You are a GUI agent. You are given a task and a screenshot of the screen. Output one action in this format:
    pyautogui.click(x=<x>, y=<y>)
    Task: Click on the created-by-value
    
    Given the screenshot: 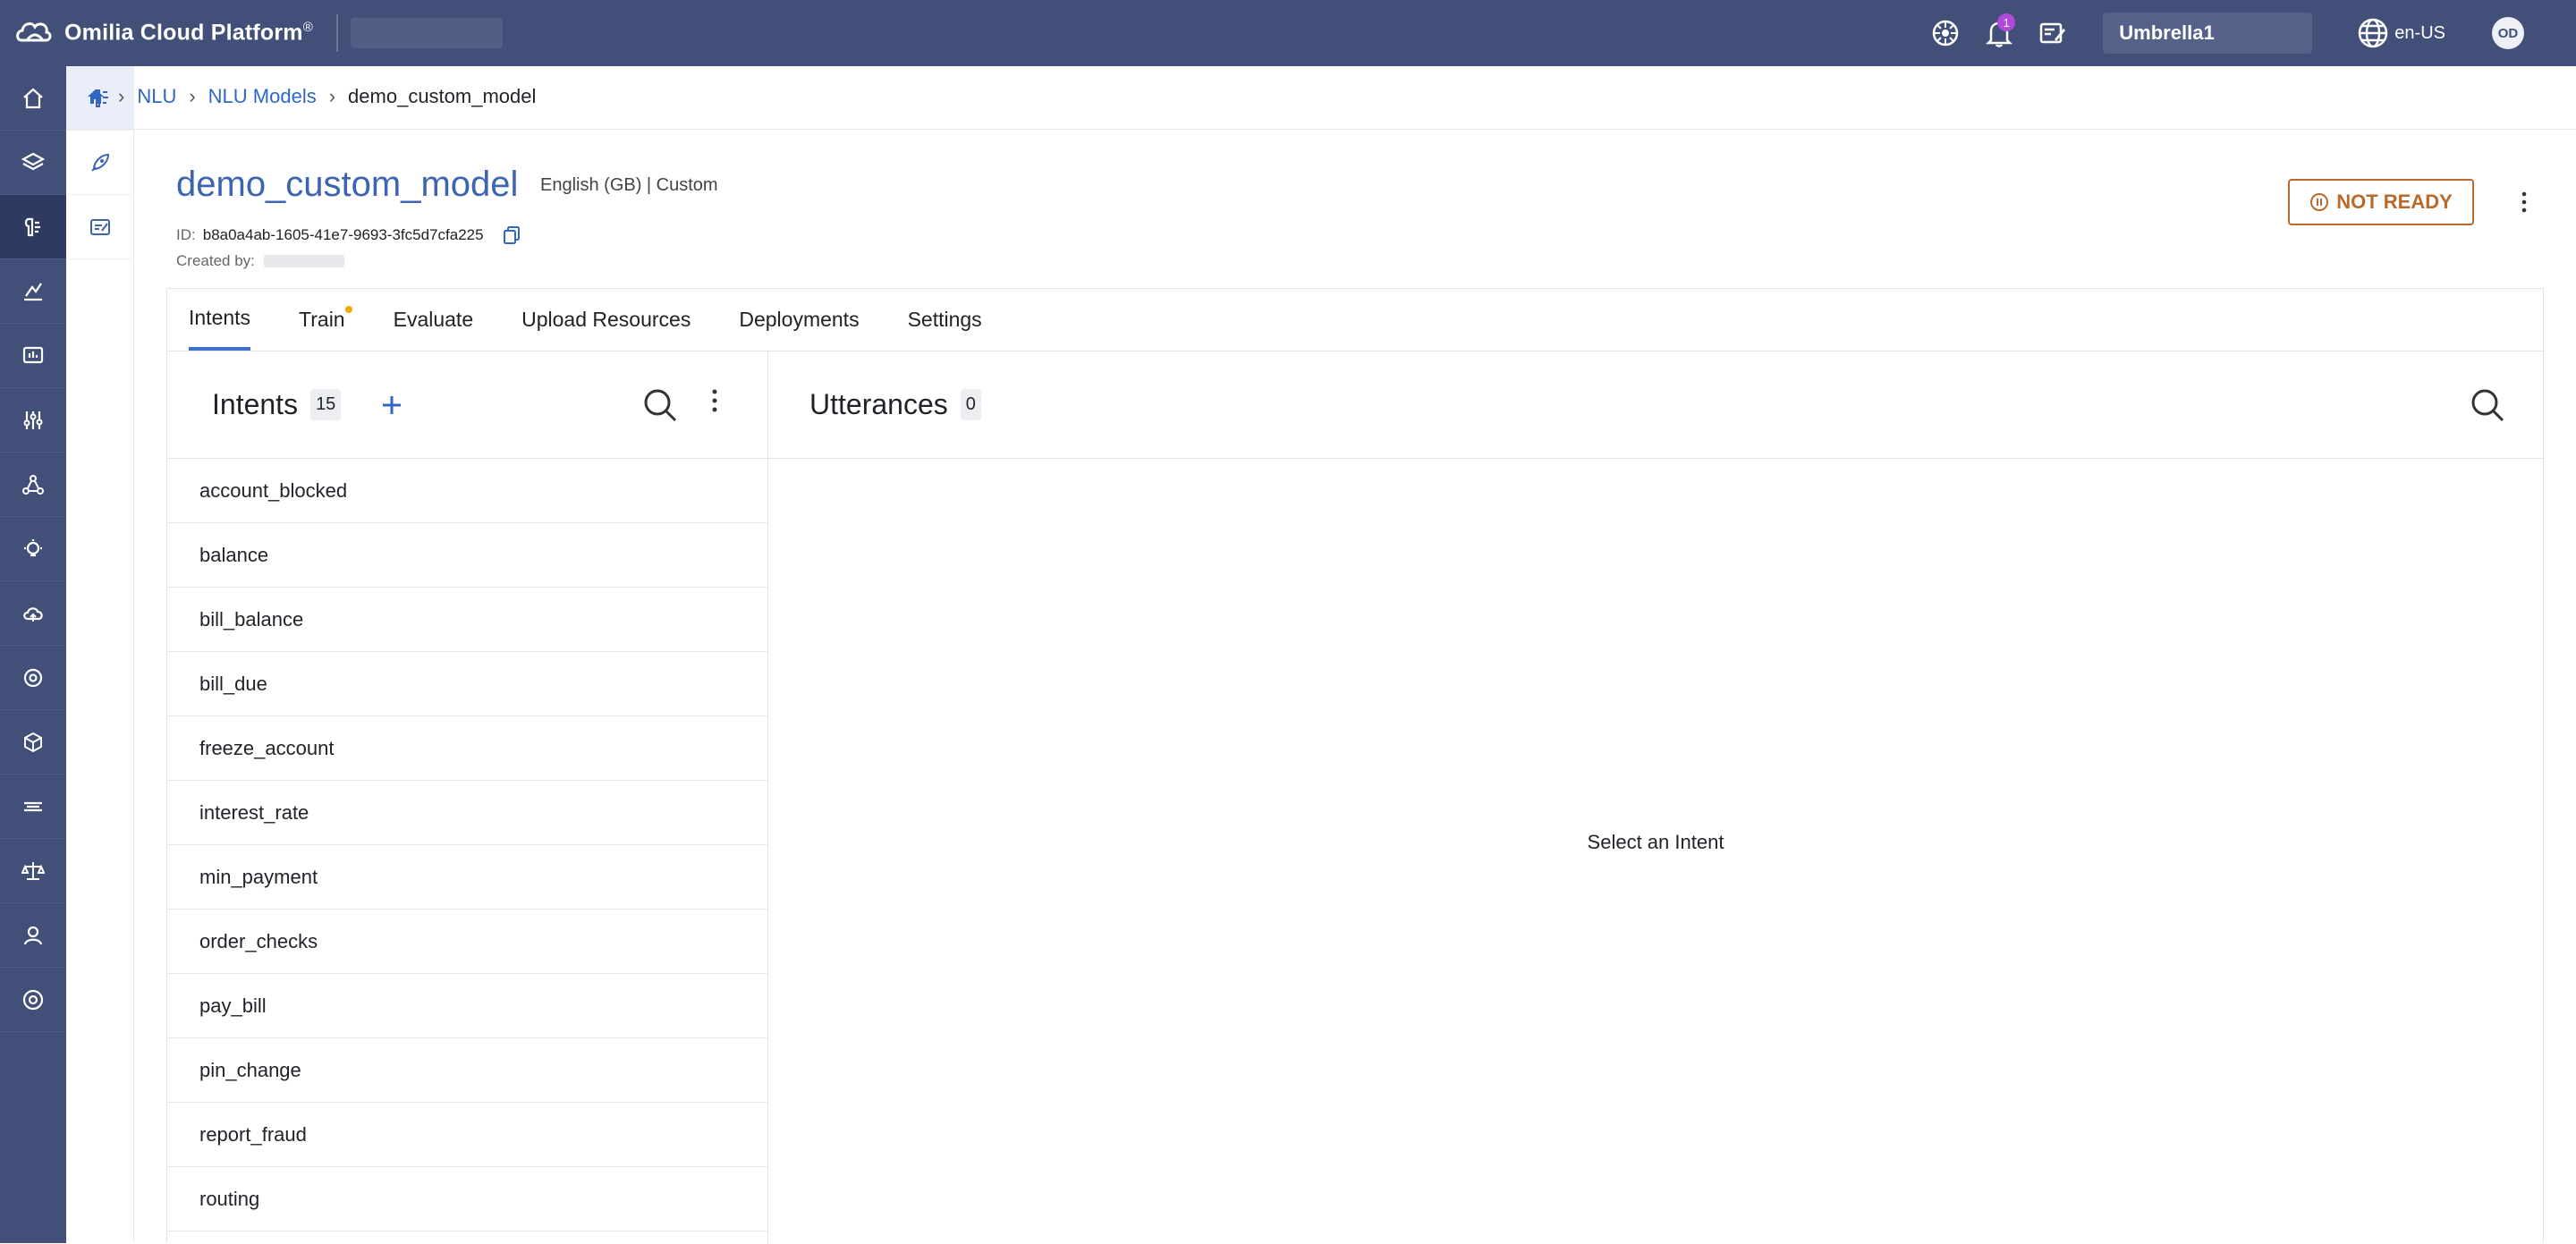 What is the action you would take?
    pyautogui.click(x=303, y=261)
    